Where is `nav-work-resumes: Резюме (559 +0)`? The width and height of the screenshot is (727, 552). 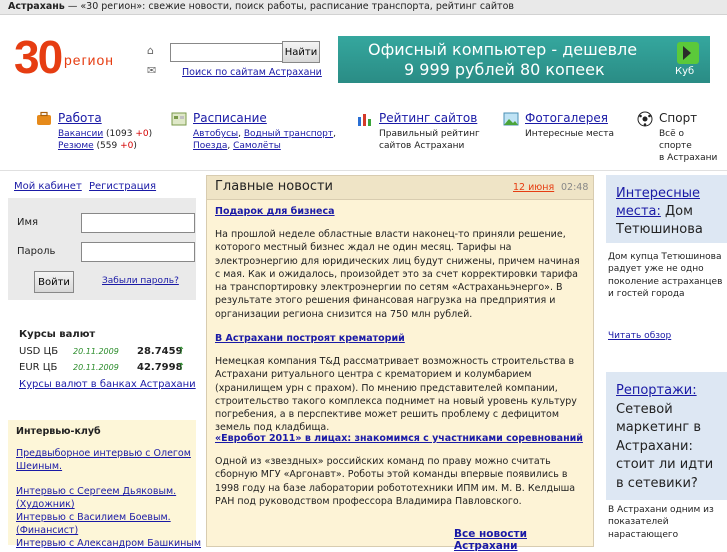
nav-work-resumes: Резюме (559 +0) is located at coordinates (97, 146).